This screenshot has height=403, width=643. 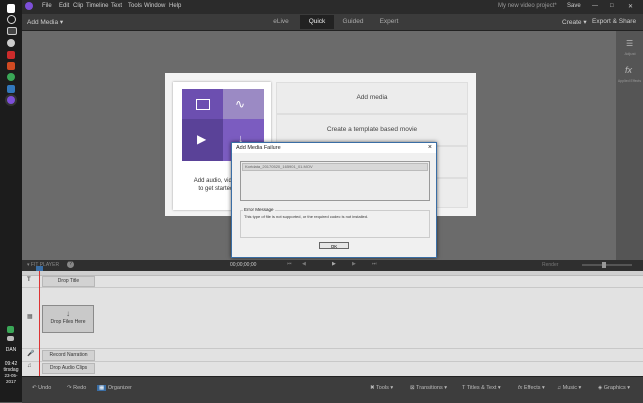 I want to click on chrome-icon, so click(x=11, y=77).